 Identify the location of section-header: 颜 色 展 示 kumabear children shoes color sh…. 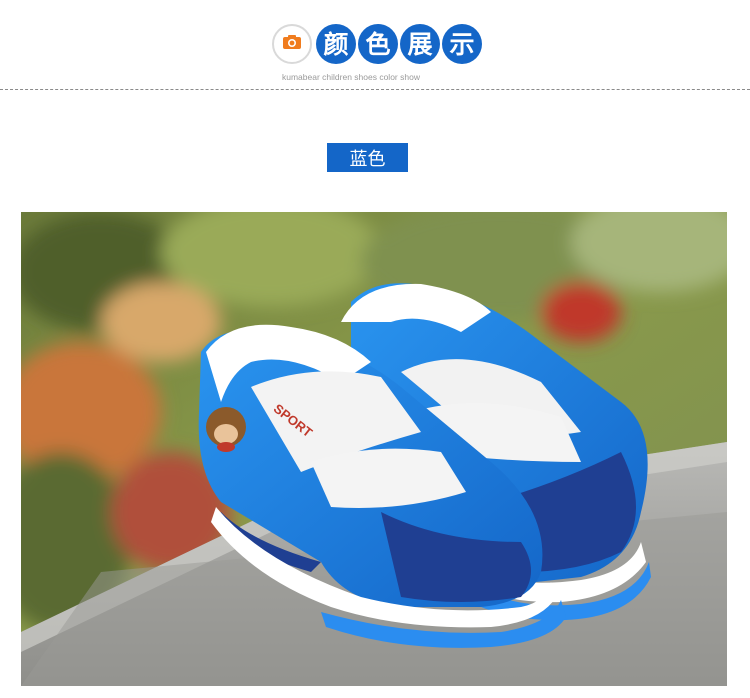
(375, 46).